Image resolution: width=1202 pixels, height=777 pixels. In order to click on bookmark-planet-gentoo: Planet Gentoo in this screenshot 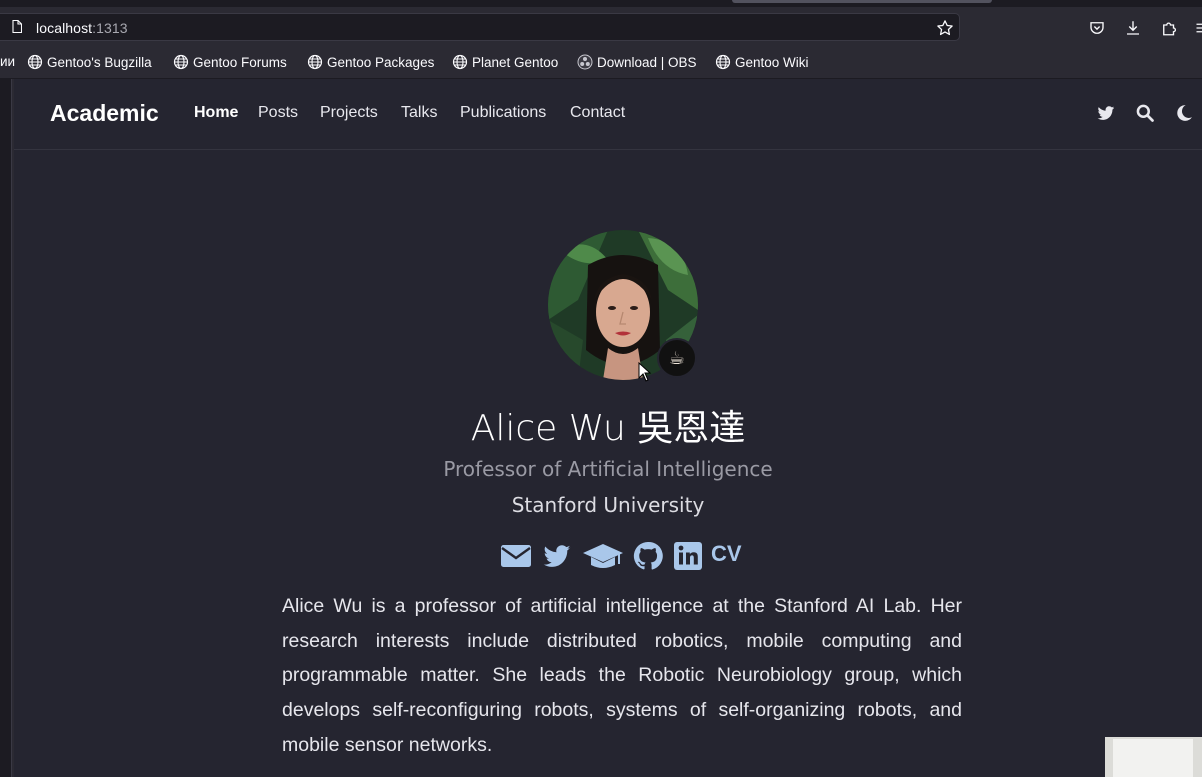, I will do `click(505, 62)`.